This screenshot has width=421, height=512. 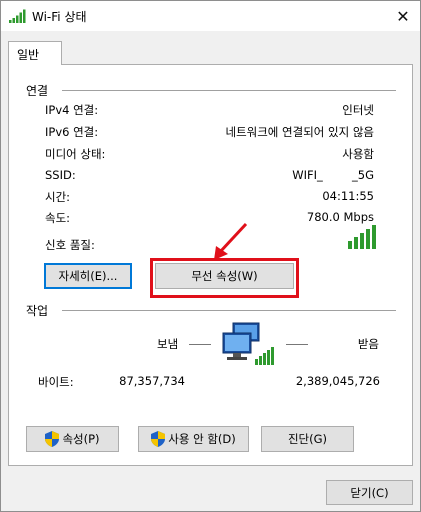 I want to click on sent-line, so click(x=200, y=344).